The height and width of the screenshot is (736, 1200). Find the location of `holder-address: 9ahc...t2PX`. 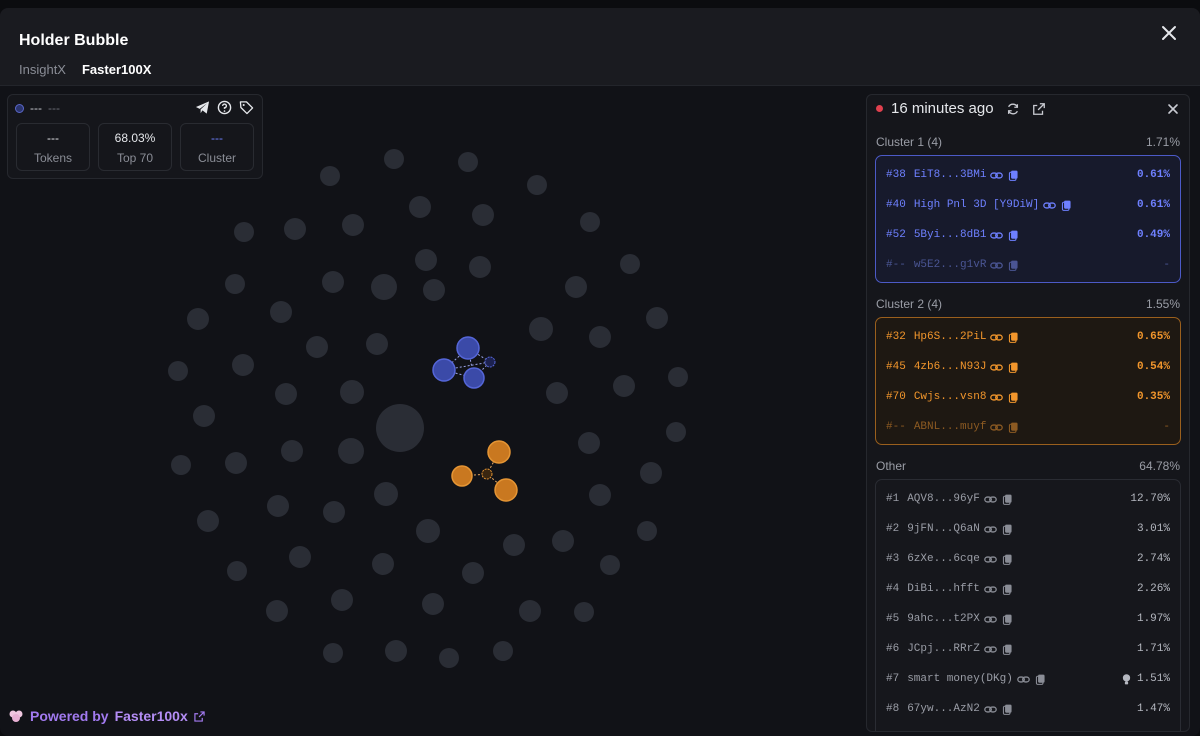

holder-address: 9ahc...t2PX is located at coordinates (943, 619).